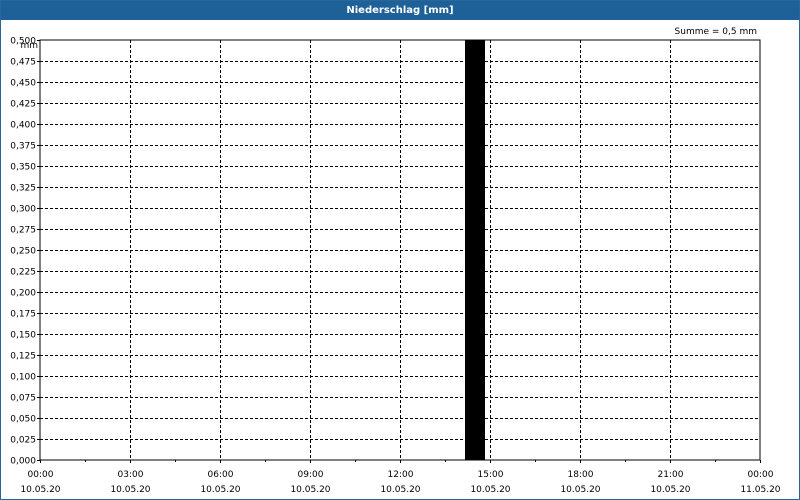 The width and height of the screenshot is (800, 500). What do you see at coordinates (23, 378) in the screenshot?
I see `y-tick-label: 0,100` at bounding box center [23, 378].